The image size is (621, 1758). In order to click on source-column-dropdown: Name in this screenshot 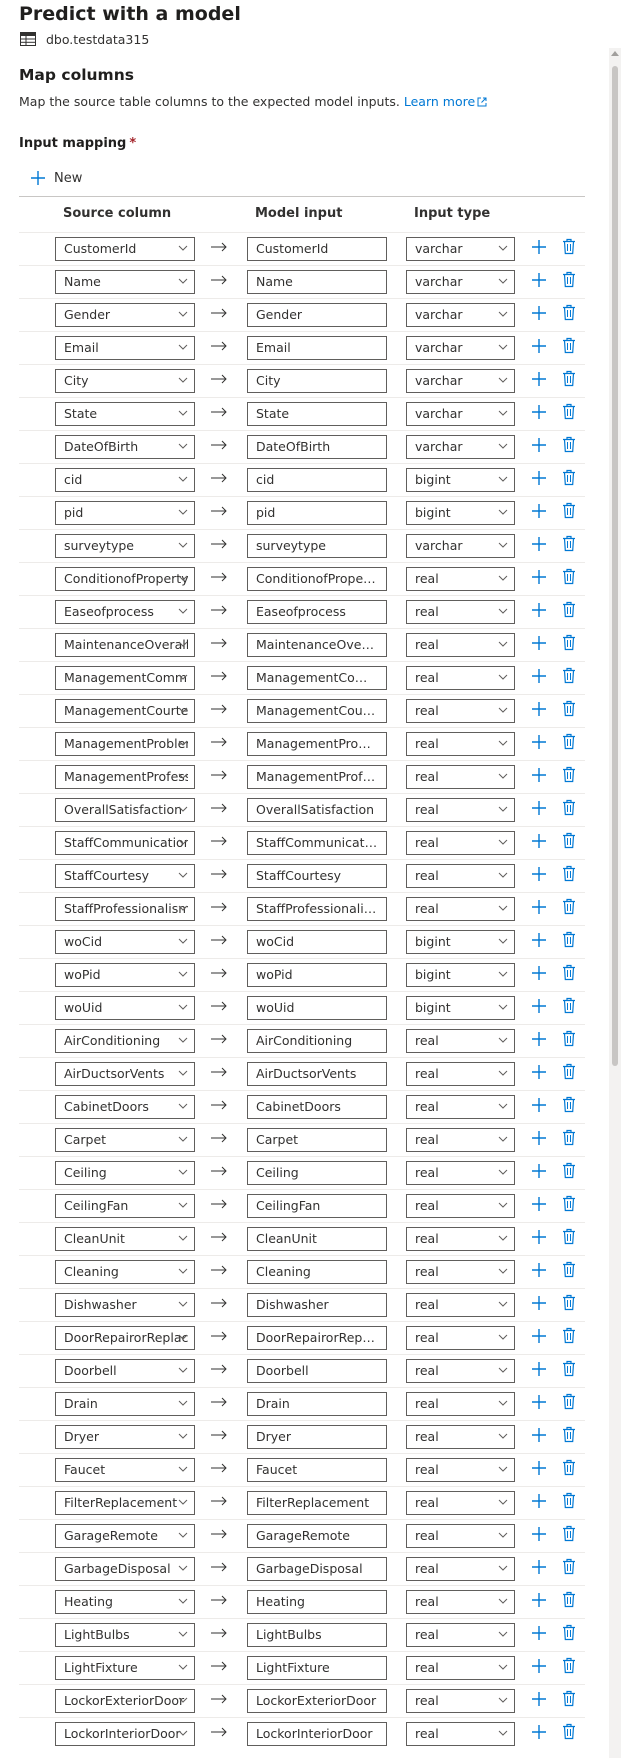, I will do `click(125, 282)`.